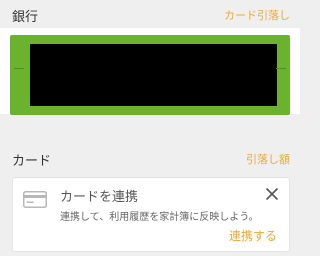  I want to click on credit-card-icon, so click(35, 199).